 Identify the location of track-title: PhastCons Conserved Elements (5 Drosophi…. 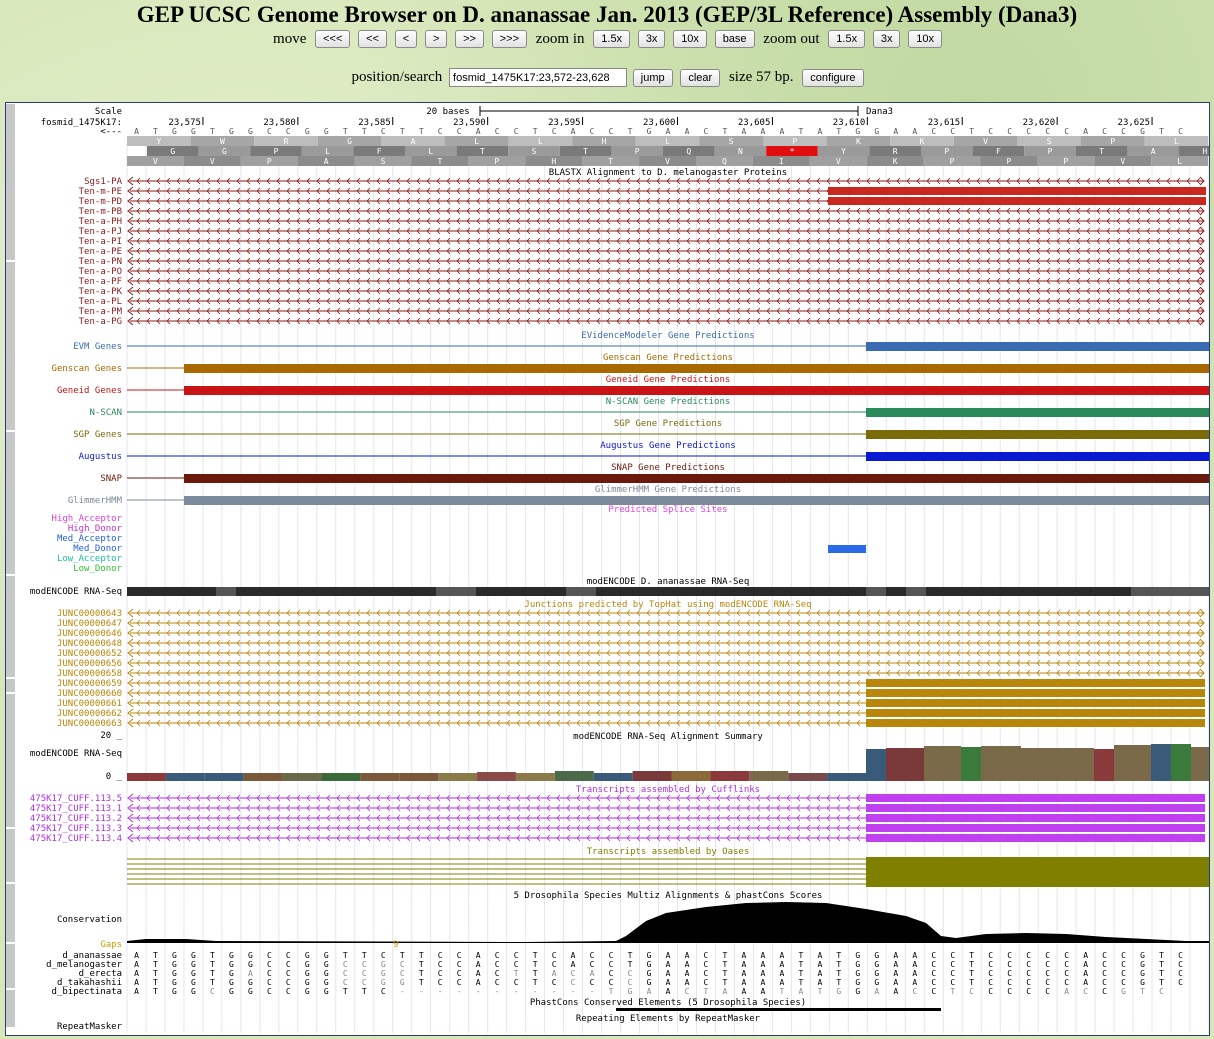
(668, 1003).